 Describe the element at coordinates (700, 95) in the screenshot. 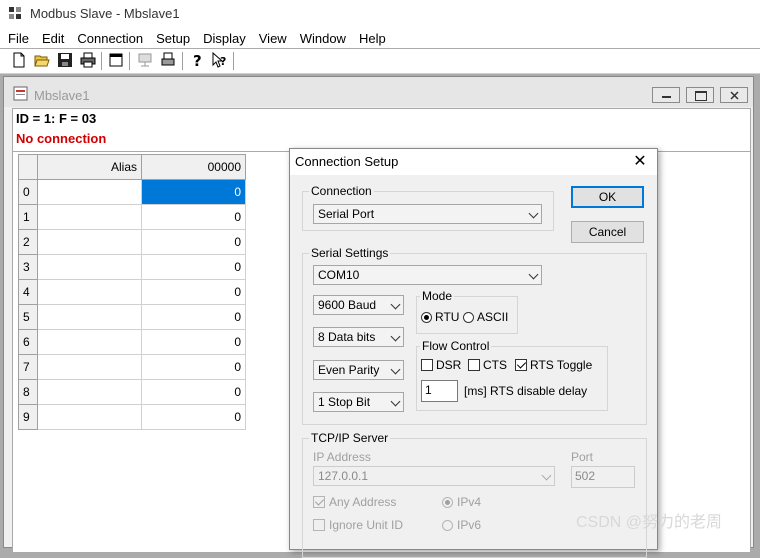

I see `restore-button` at that location.